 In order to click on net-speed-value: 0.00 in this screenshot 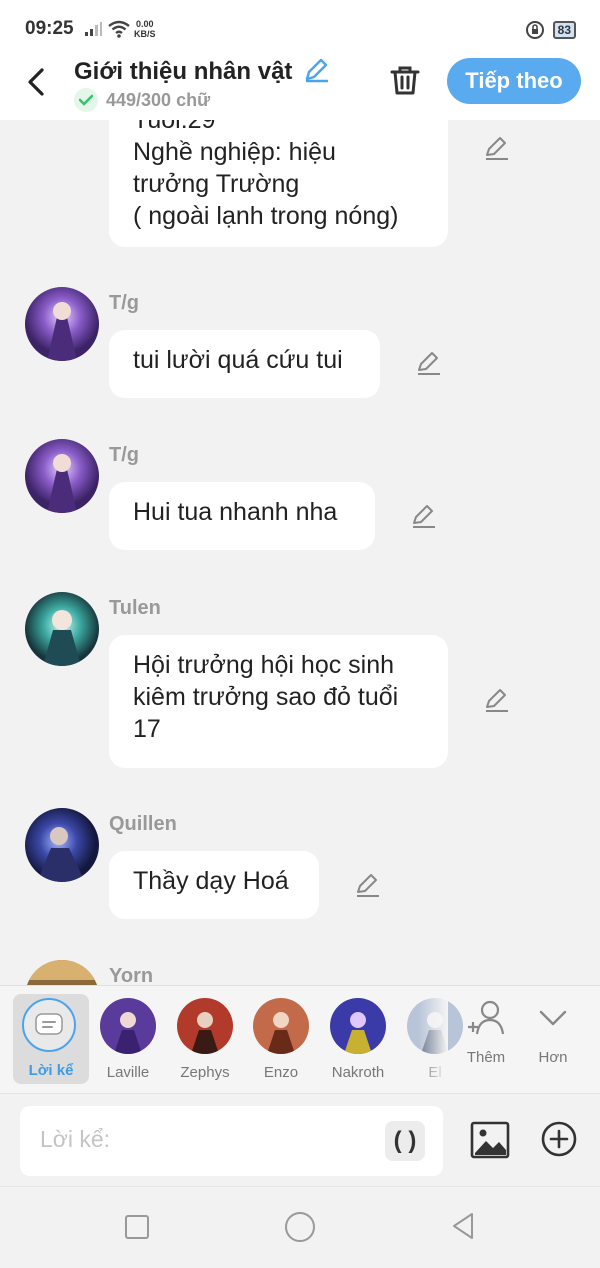, I will do `click(144, 24)`.